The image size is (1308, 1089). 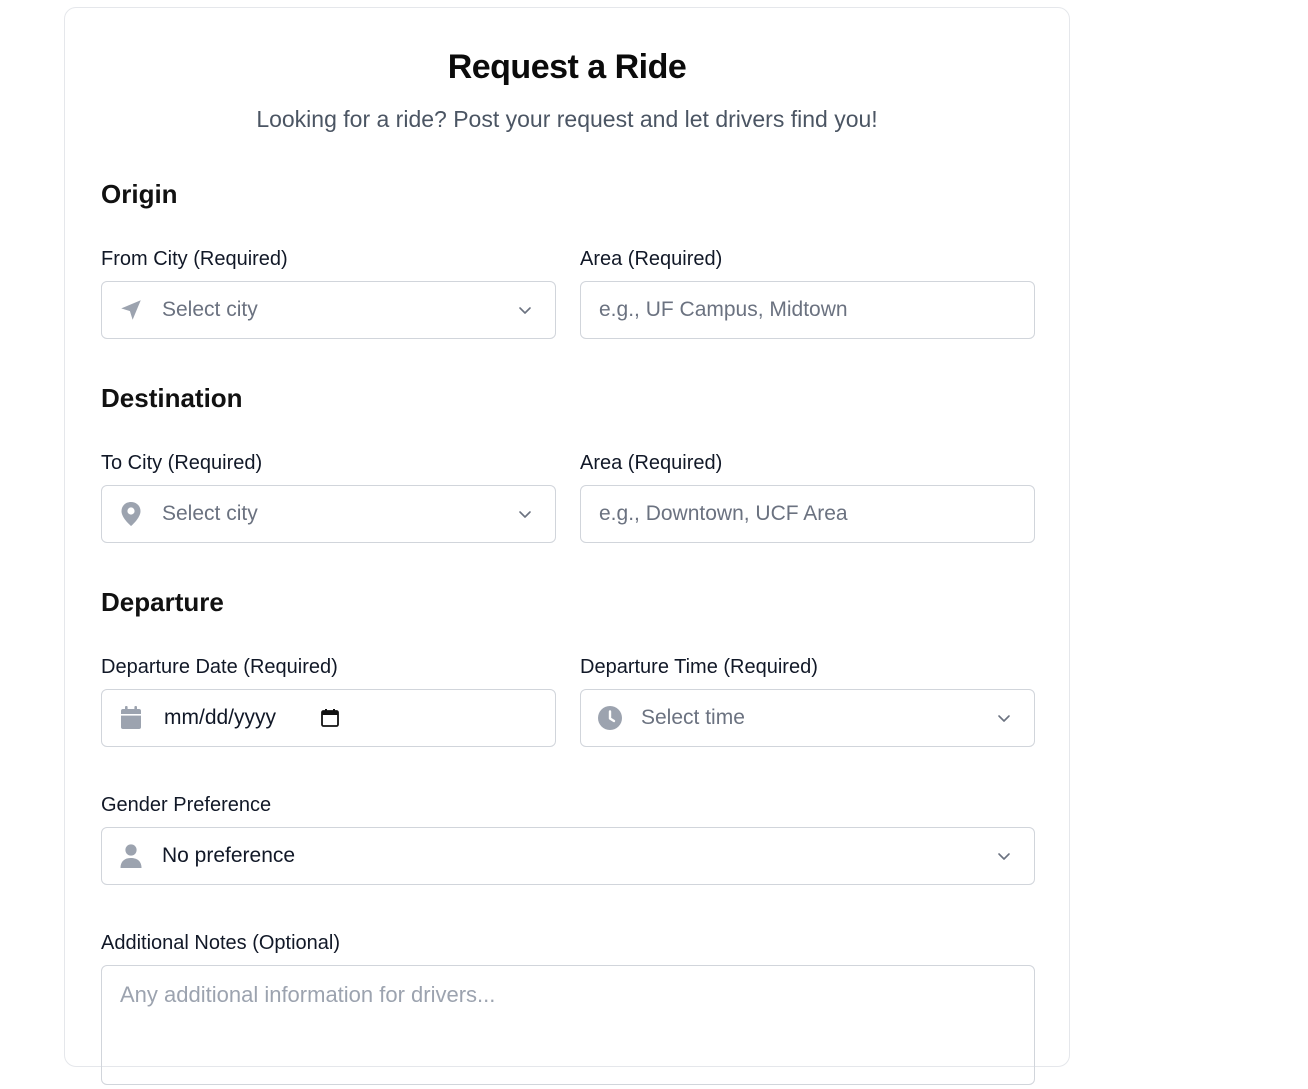 What do you see at coordinates (651, 259) in the screenshot?
I see `origin-area-label: Area (Required)` at bounding box center [651, 259].